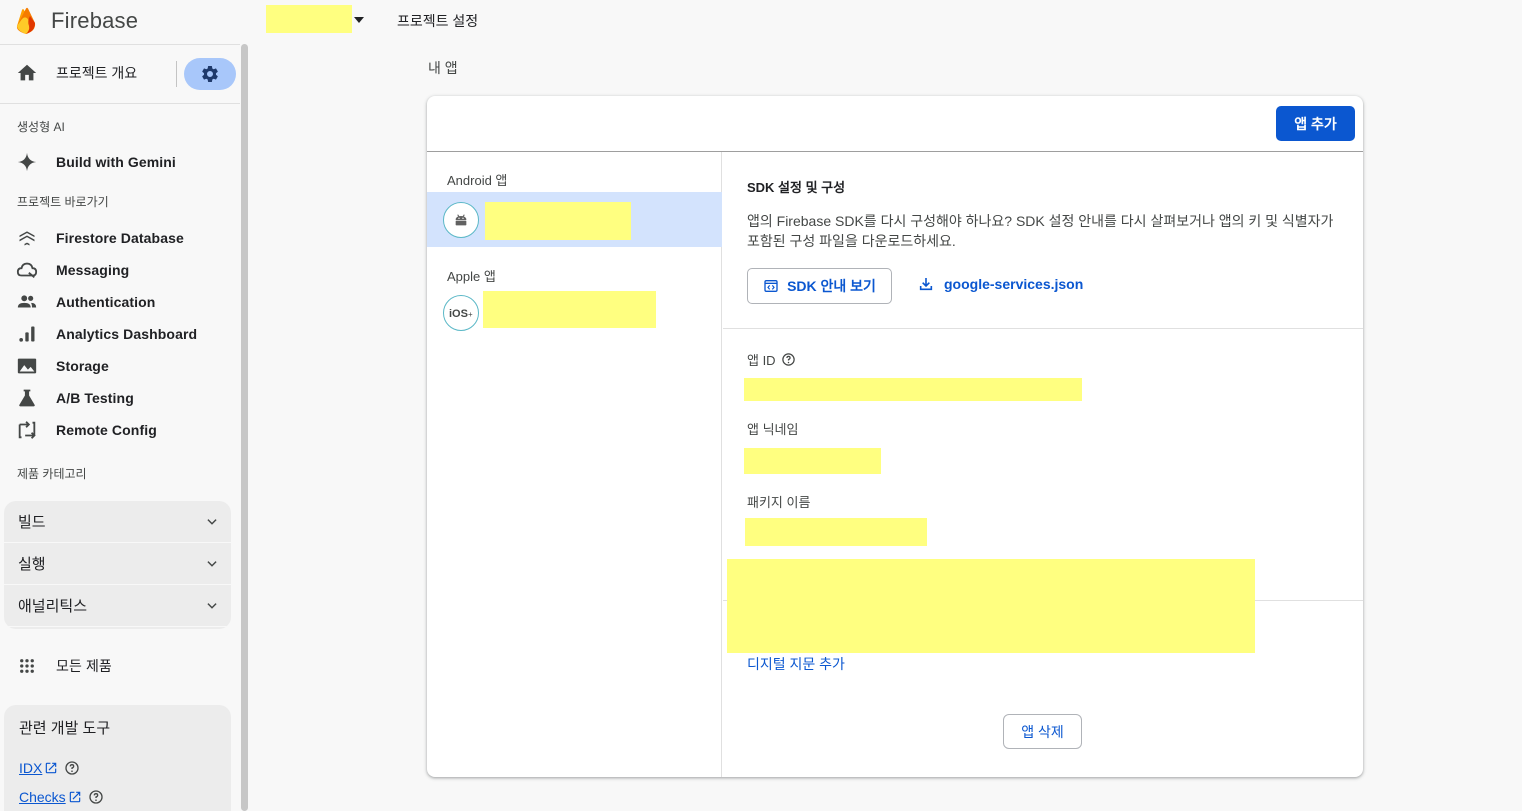 This screenshot has width=1522, height=811. What do you see at coordinates (574, 464) in the screenshot?
I see `app-list: Android 앱 Apple 앱 iOS +` at bounding box center [574, 464].